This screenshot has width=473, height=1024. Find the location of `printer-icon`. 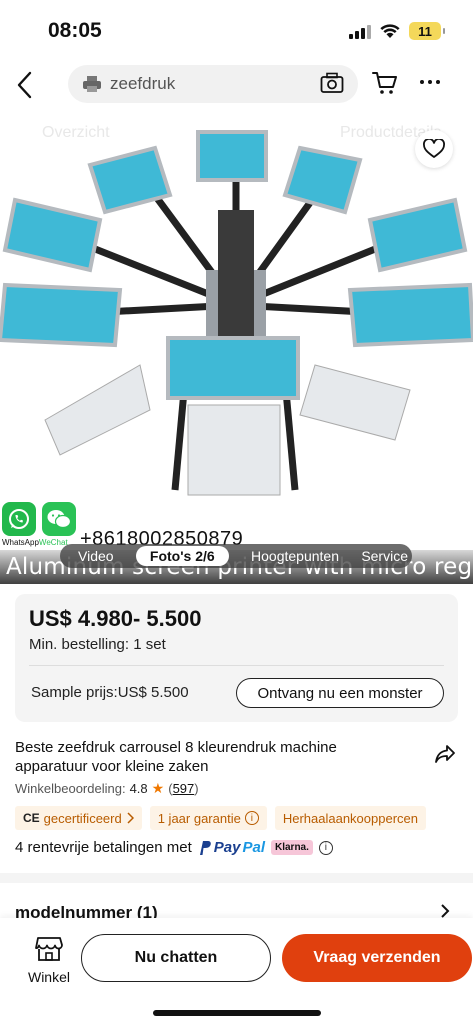

printer-icon is located at coordinates (92, 84).